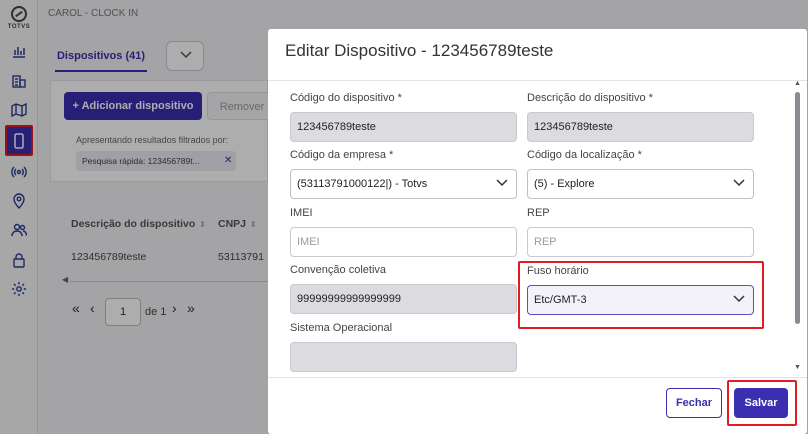 This screenshot has width=808, height=434. Describe the element at coordinates (797, 83) in the screenshot. I see `scroll-up-icon: ▲` at that location.